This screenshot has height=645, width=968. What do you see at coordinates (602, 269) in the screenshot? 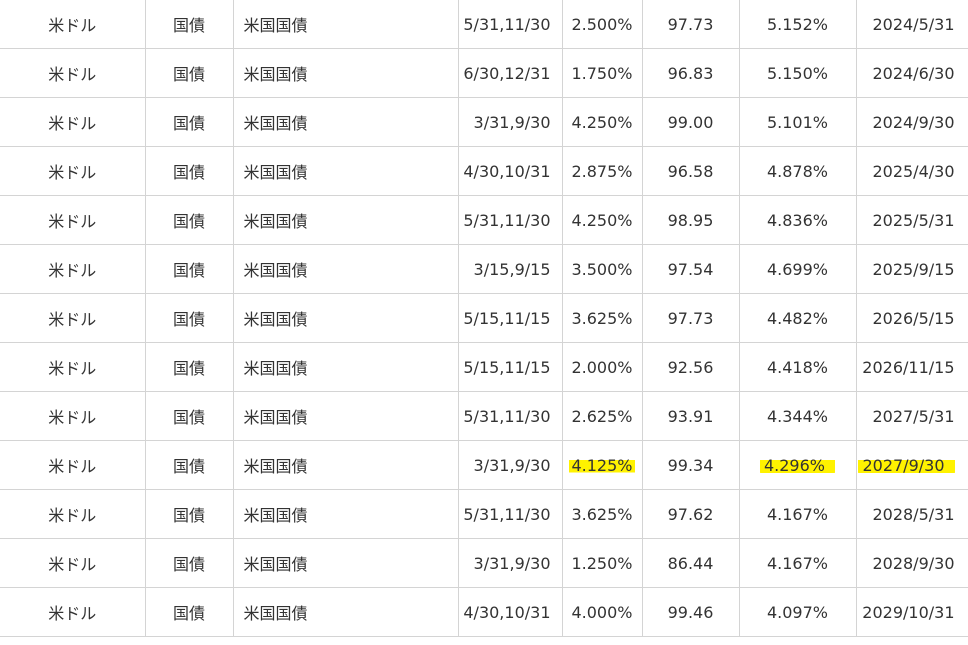
I see `coupon-cell: 3.500%` at bounding box center [602, 269].